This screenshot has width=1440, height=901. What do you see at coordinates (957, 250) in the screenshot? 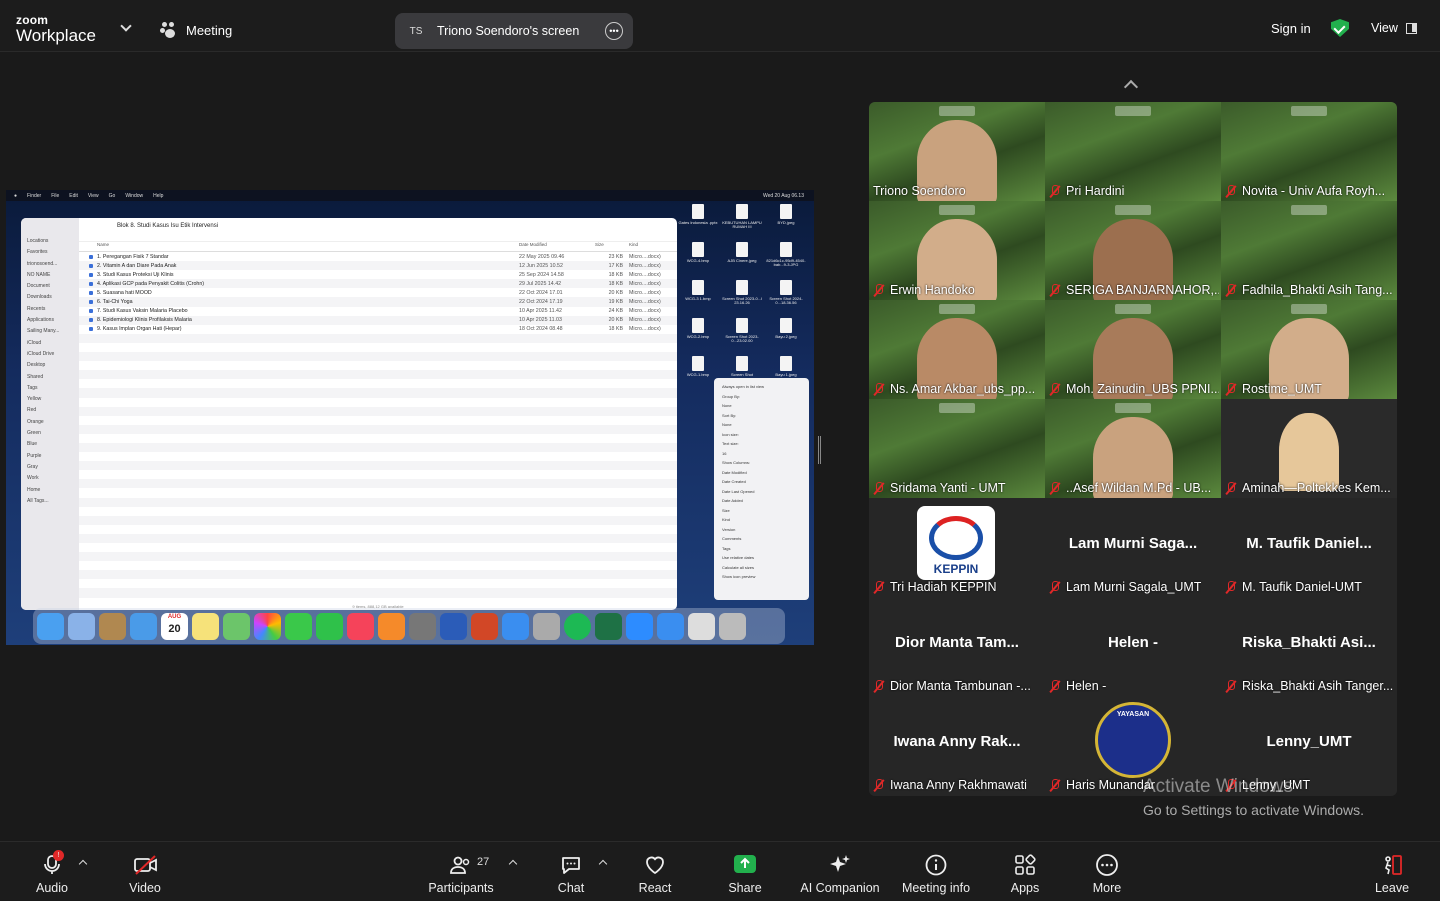
I see `participant-tile: Erwin Handoko` at bounding box center [957, 250].